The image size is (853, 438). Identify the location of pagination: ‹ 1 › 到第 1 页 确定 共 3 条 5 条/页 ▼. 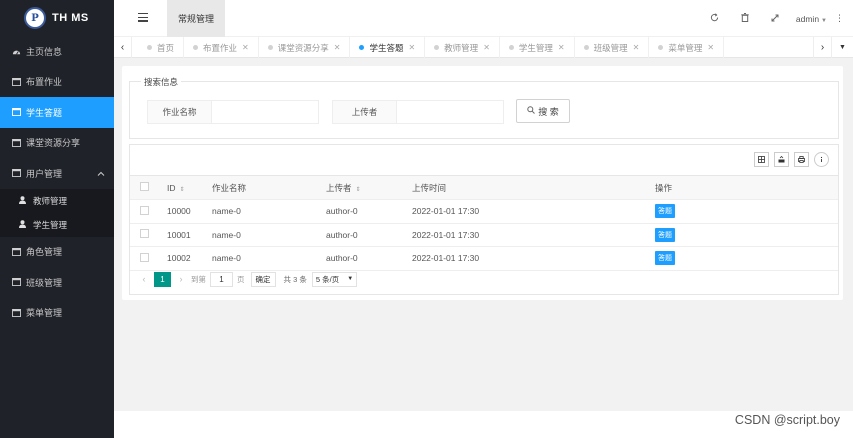
(248, 279).